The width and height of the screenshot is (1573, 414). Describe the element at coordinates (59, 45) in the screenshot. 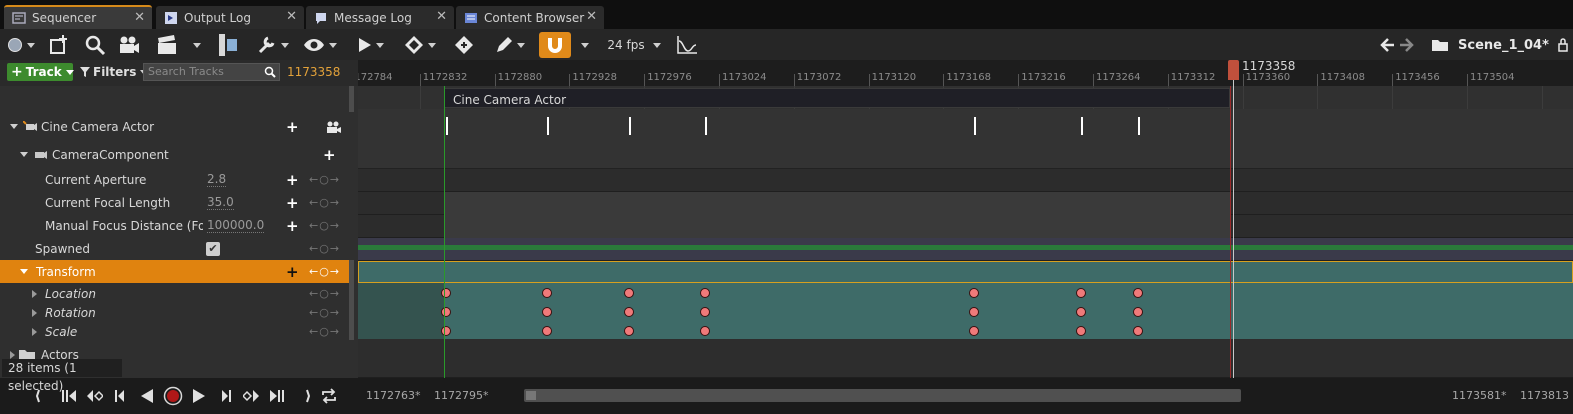

I see `save-button` at that location.